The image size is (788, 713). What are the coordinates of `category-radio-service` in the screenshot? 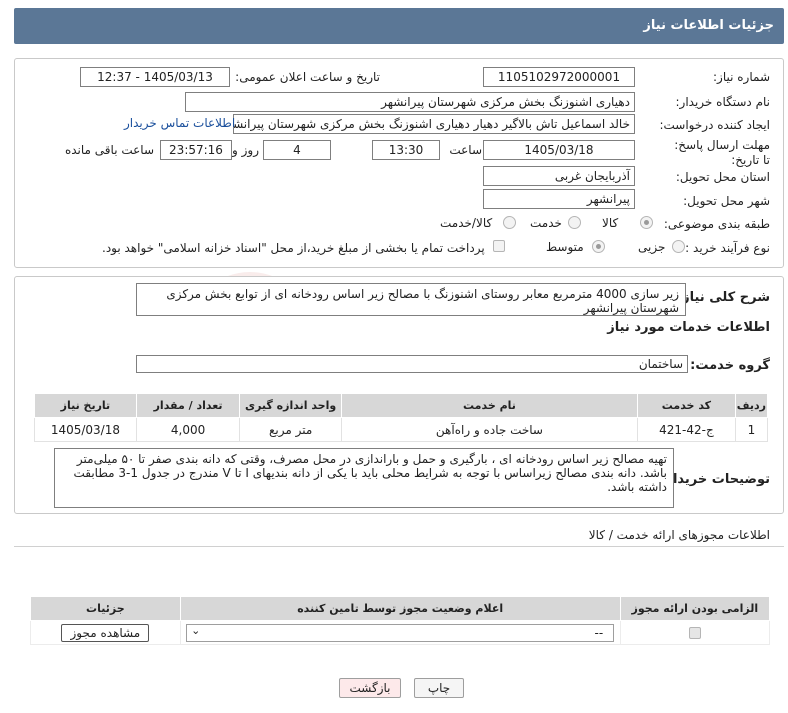 It's located at (574, 222).